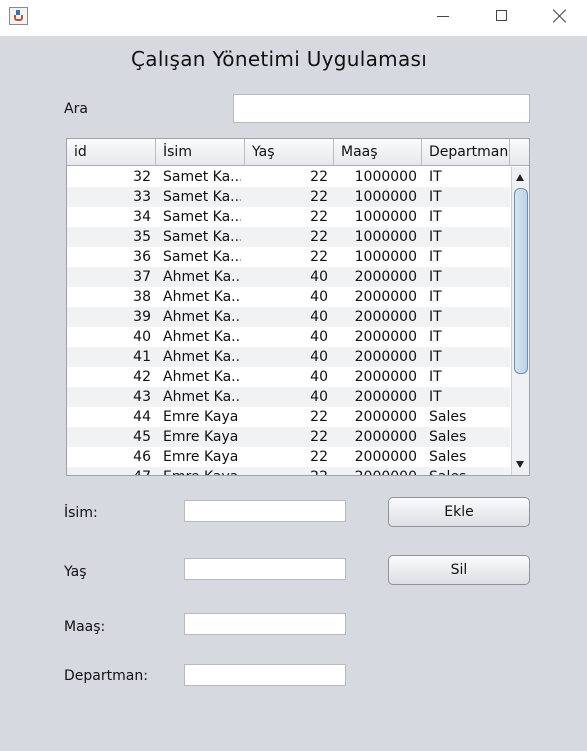  What do you see at coordinates (111, 152) in the screenshot?
I see `column-header-id: id` at bounding box center [111, 152].